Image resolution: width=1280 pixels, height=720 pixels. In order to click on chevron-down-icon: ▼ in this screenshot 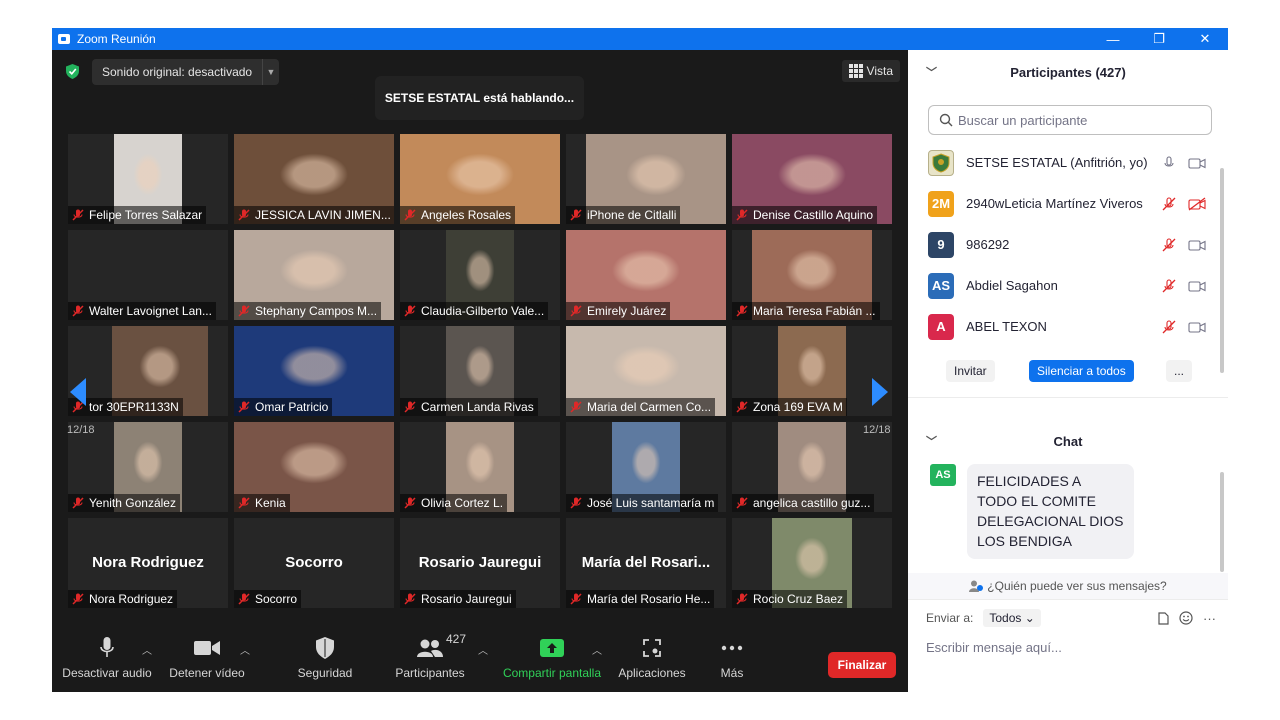, I will do `click(270, 72)`.